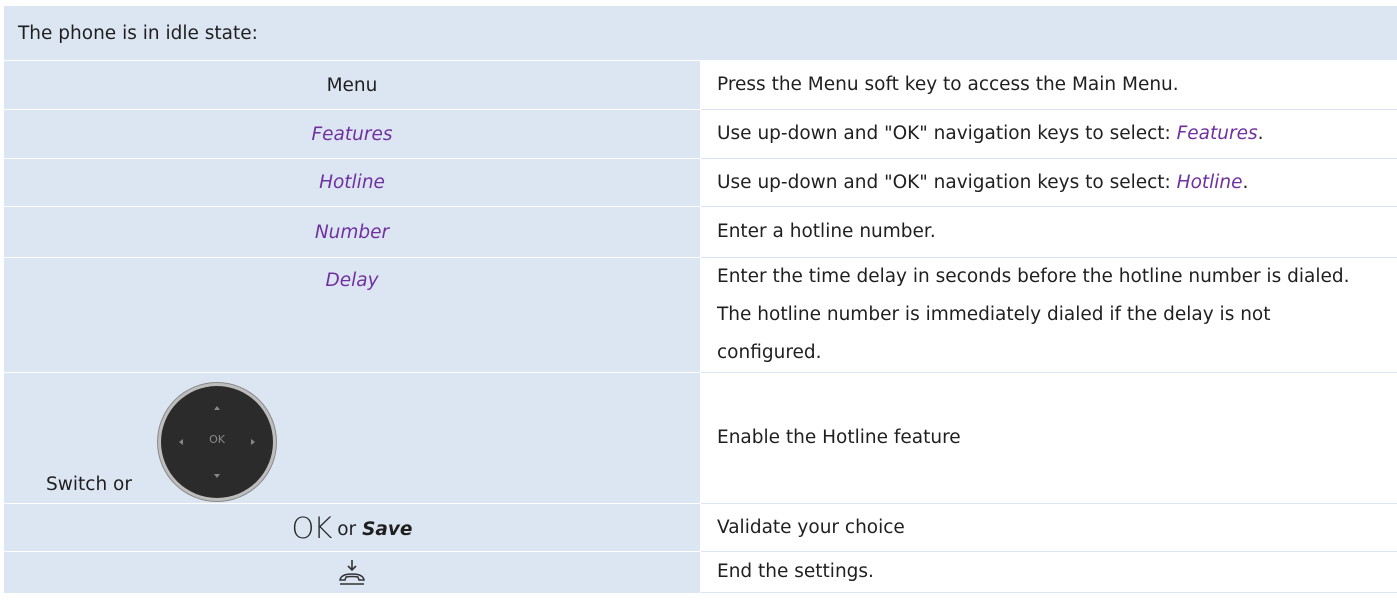  What do you see at coordinates (387, 529) in the screenshot?
I see `save-softkey-label: Save` at bounding box center [387, 529].